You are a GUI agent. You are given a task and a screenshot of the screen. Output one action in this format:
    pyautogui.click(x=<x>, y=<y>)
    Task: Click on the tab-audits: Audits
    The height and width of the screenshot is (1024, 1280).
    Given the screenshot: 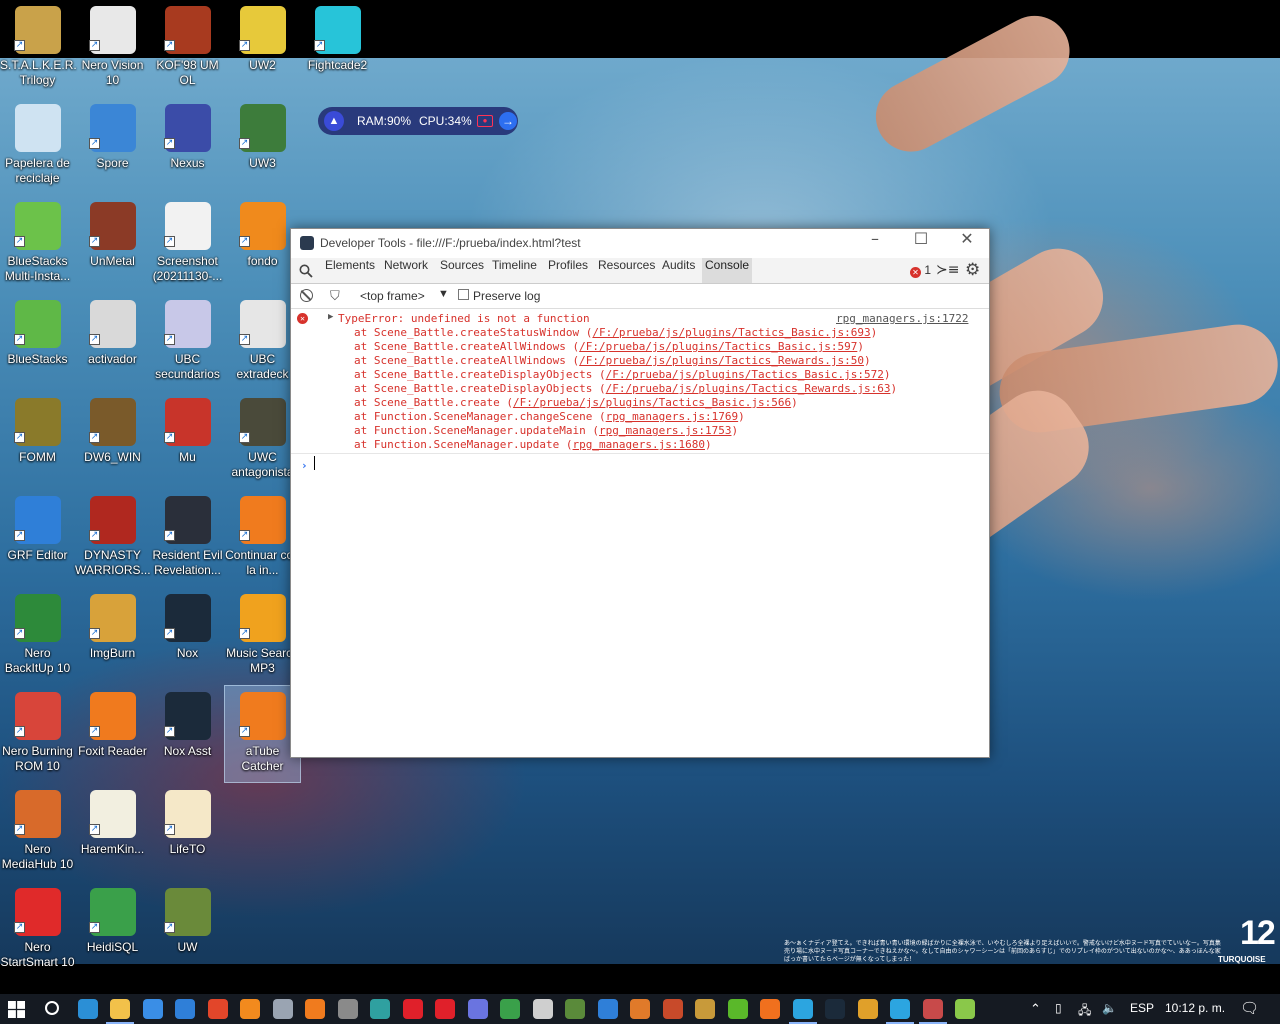 What is the action you would take?
    pyautogui.click(x=678, y=270)
    